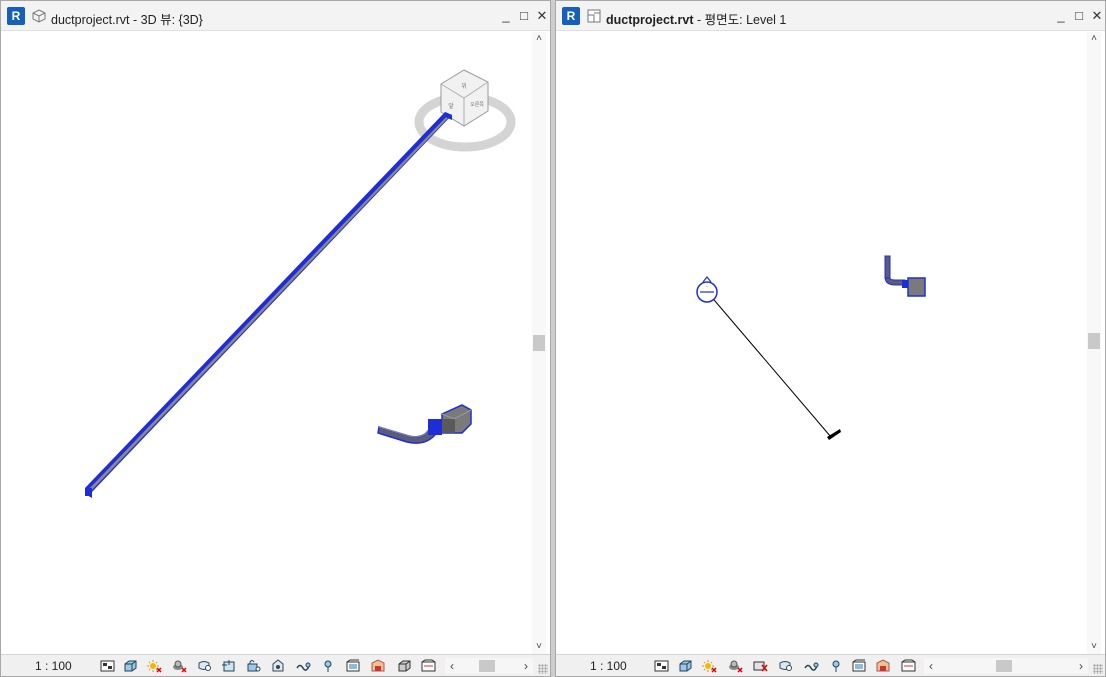 This screenshot has width=1106, height=677. I want to click on view-title: ductproject.rvt - 평면도: Level 1, so click(696, 18).